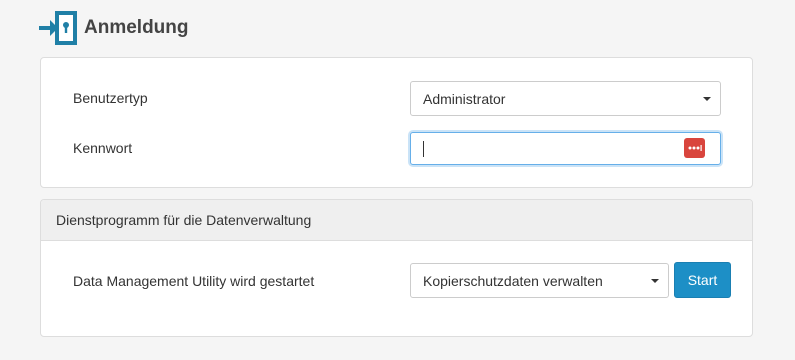 This screenshot has width=795, height=360. I want to click on panel-heading: Dienstprogramm für die Datenverwaltung, so click(396, 220).